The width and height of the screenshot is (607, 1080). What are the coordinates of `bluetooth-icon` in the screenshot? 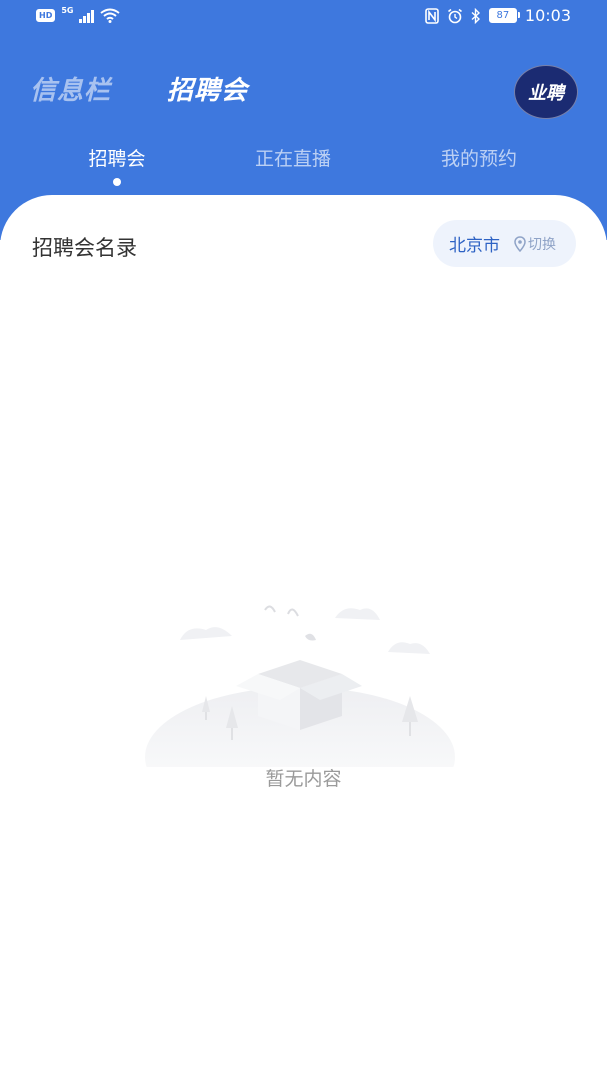 It's located at (475, 15).